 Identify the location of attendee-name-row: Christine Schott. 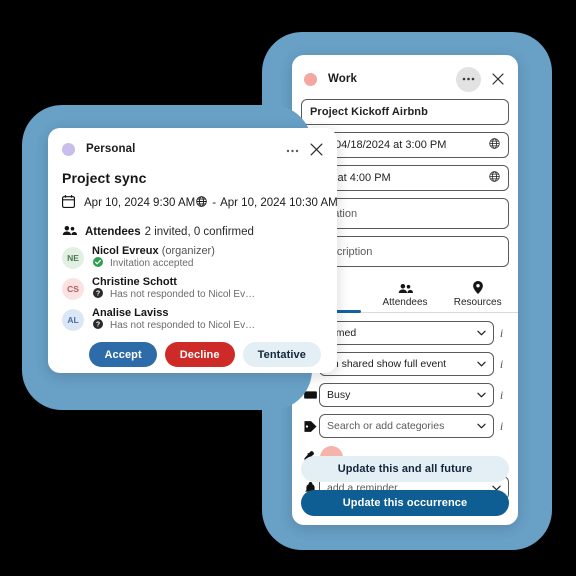
(214, 282).